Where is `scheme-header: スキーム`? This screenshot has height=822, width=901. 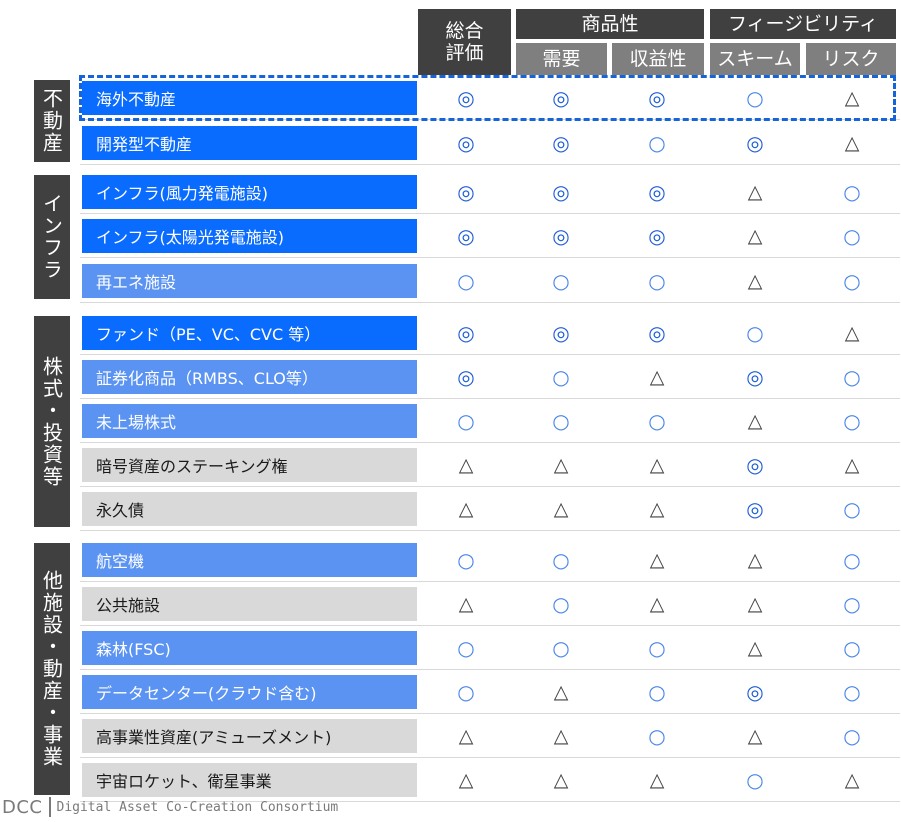 scheme-header: スキーム is located at coordinates (755, 59).